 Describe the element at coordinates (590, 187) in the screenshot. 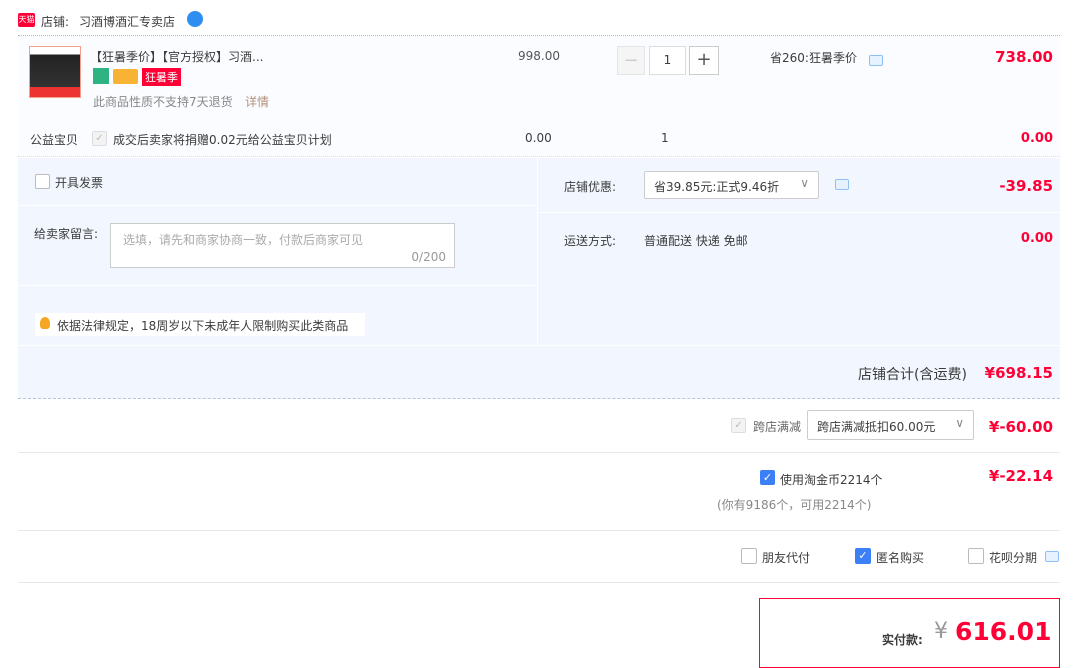

I see `shop-discount-label: 店铺优惠:` at that location.